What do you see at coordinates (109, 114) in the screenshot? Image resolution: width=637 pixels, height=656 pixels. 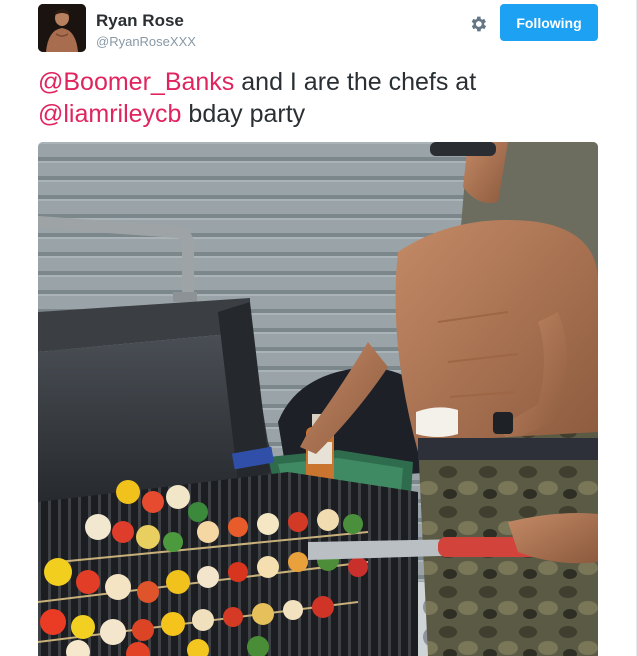 I see `mention-link: @liamrileycb` at bounding box center [109, 114].